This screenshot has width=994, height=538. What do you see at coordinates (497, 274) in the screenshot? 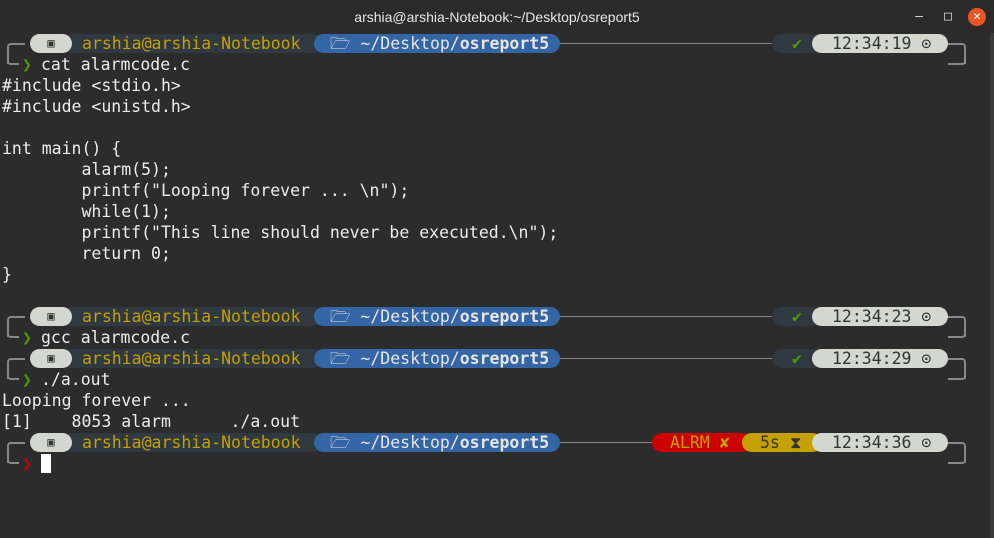
I see `output-line: }` at bounding box center [497, 274].